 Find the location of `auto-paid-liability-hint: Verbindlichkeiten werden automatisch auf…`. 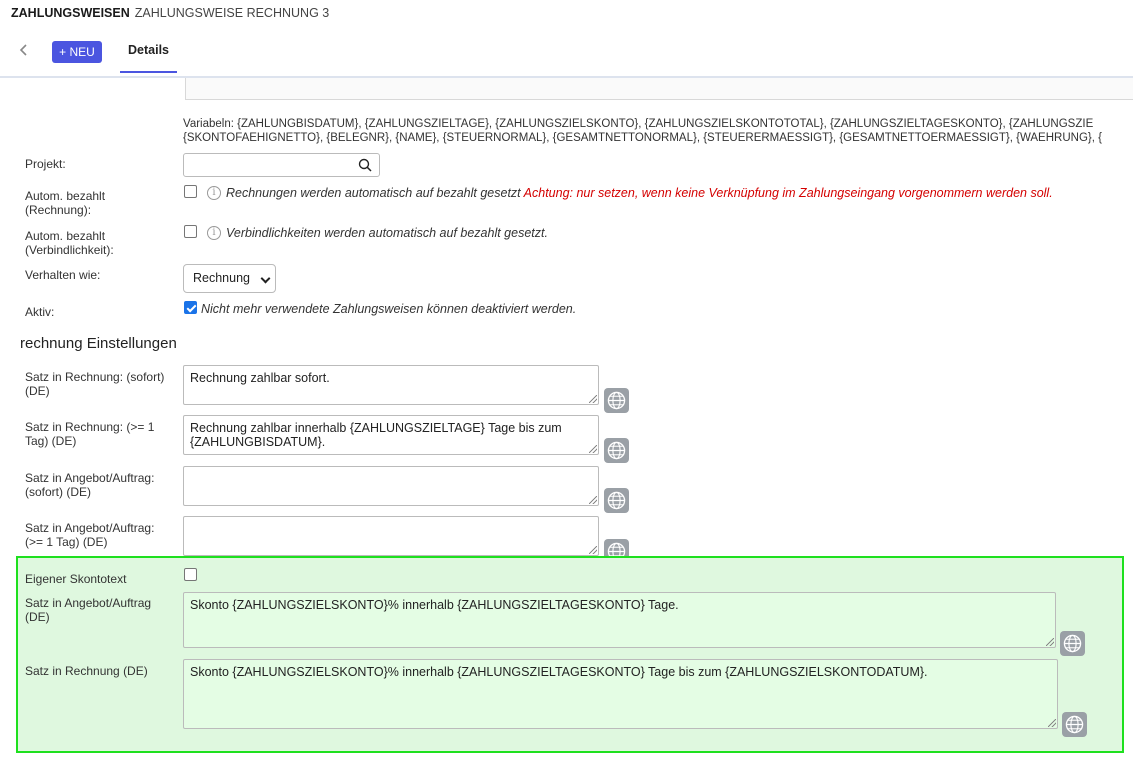

auto-paid-liability-hint: Verbindlichkeiten werden automatisch auf… is located at coordinates (387, 233).